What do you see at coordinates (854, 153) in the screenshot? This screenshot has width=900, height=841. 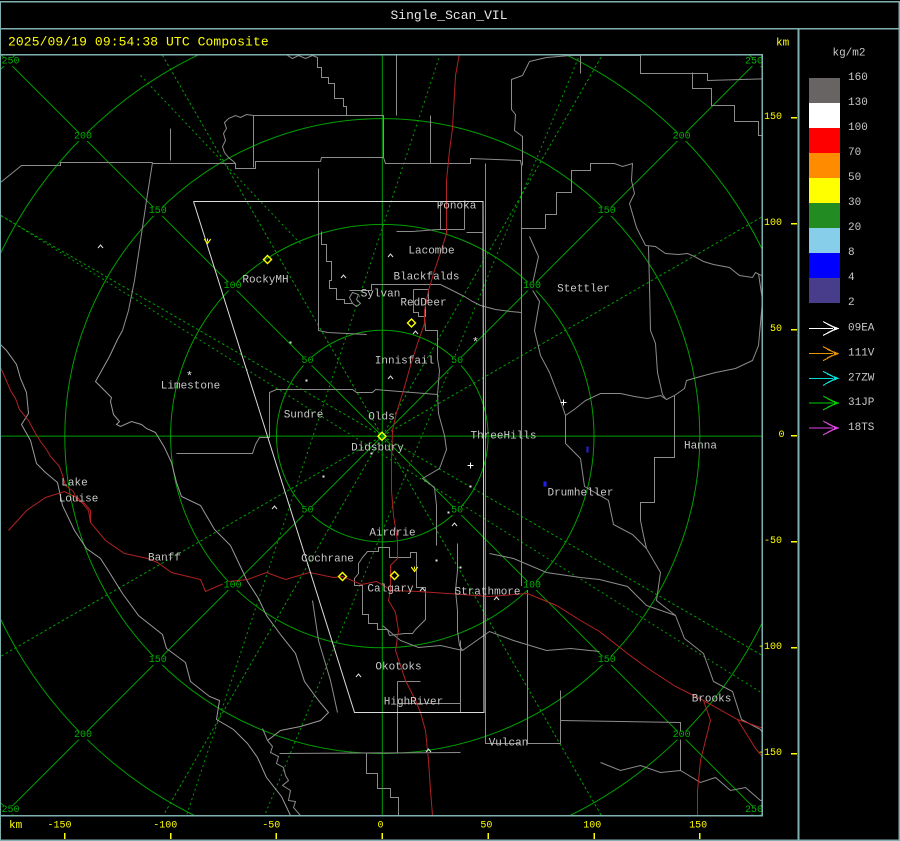 I see `svg-text: 70` at bounding box center [854, 153].